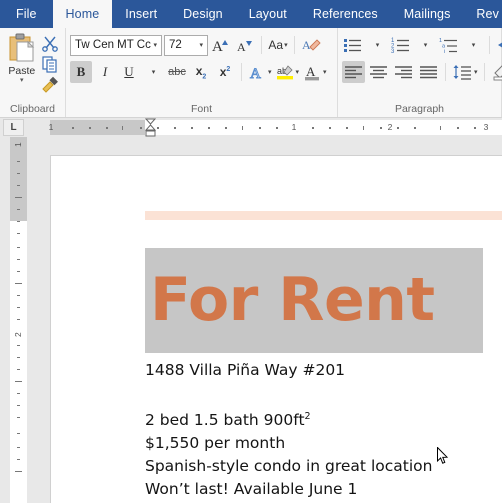 The image size is (502, 503). Describe the element at coordinates (444, 51) in the screenshot. I see `svg-text: i` at that location.